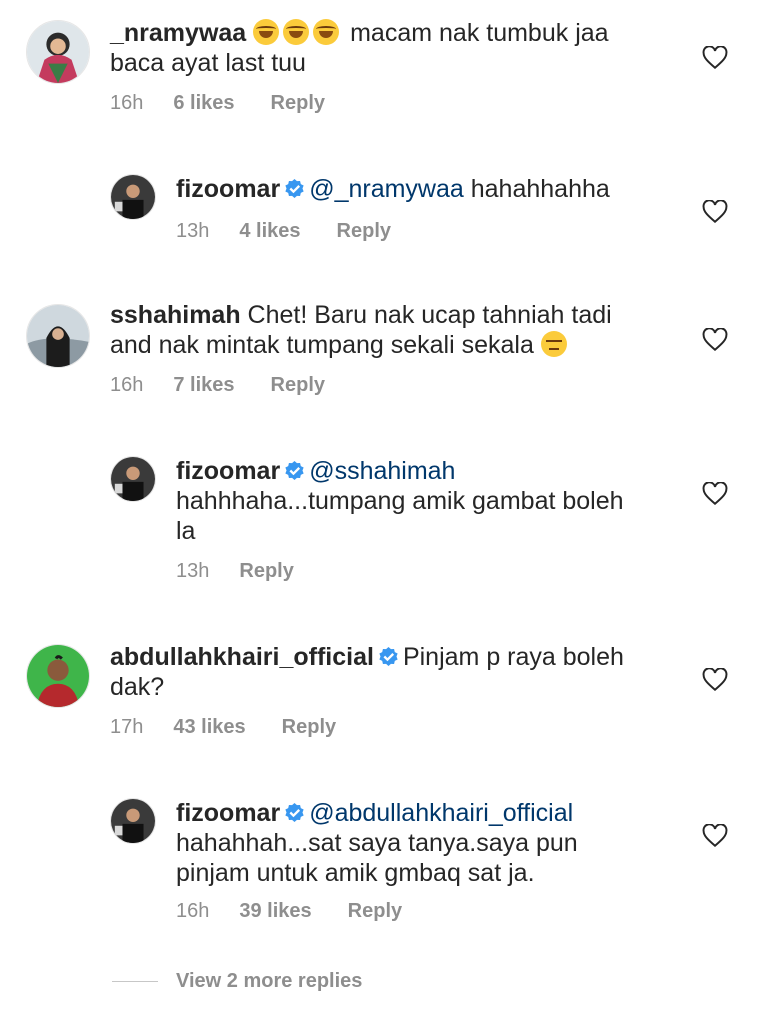  I want to click on username: abdullahkhairi_official, so click(242, 657).